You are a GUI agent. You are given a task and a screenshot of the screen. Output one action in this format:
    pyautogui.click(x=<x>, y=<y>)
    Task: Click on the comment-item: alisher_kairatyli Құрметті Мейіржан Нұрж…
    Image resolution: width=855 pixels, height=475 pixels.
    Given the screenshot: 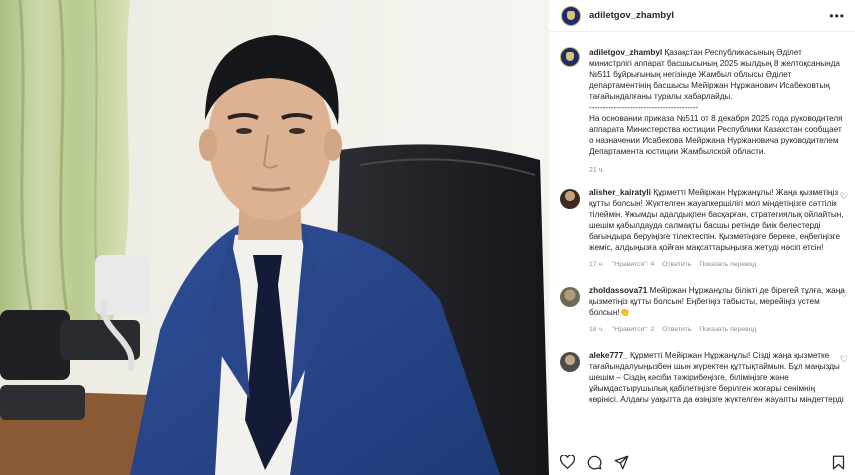 What is the action you would take?
    pyautogui.click(x=702, y=228)
    